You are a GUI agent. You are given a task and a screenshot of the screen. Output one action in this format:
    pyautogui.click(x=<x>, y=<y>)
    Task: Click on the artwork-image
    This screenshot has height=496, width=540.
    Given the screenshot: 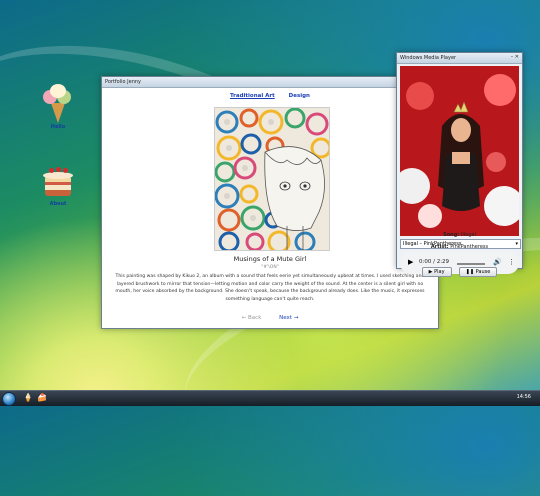 What is the action you would take?
    pyautogui.click(x=272, y=179)
    